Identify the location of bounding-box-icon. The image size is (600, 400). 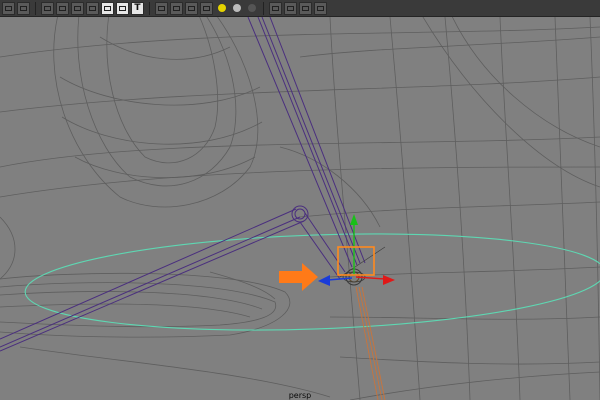
(191, 8).